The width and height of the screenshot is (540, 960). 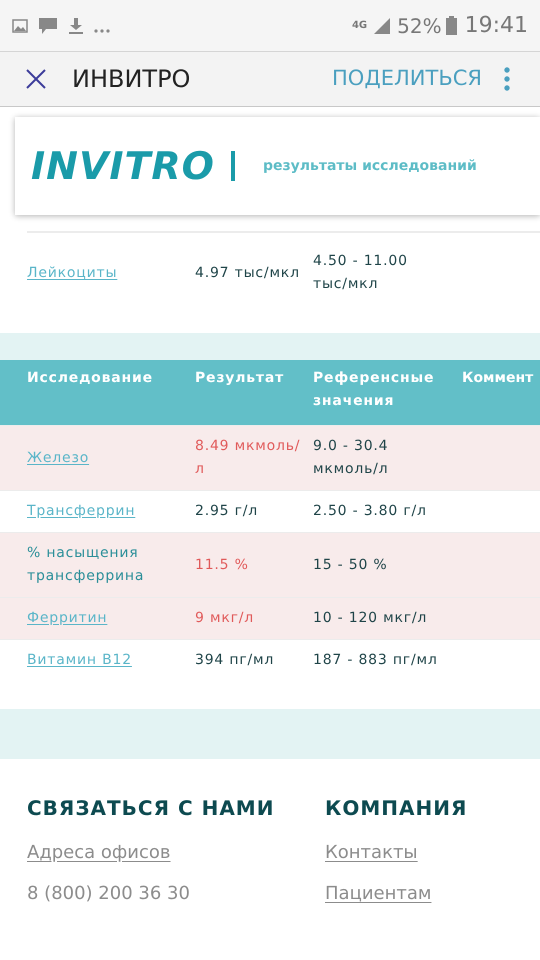 What do you see at coordinates (370, 511) in the screenshot?
I see `reference-range: 2.50 - 3.80 г/л` at bounding box center [370, 511].